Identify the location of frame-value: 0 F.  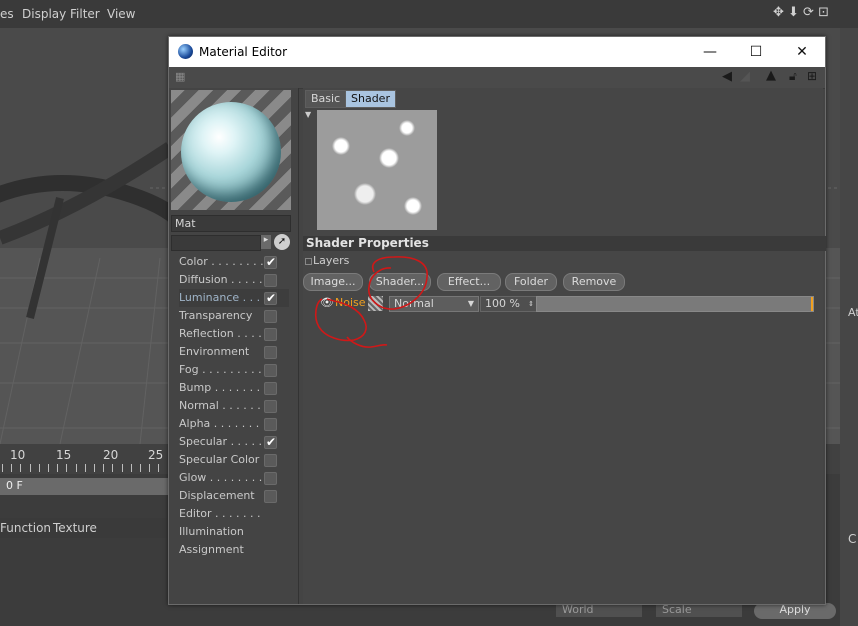
(14, 485).